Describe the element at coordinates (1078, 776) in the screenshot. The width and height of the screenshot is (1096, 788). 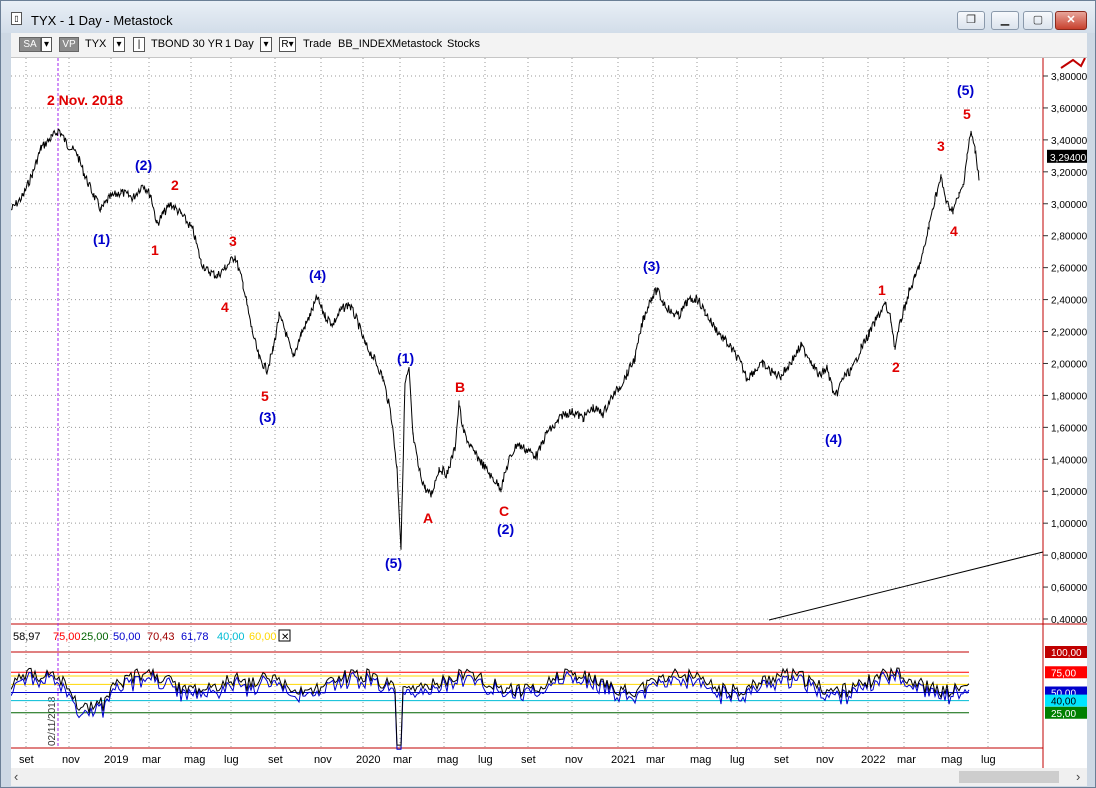
I see `scroll-right-icon: ›` at that location.